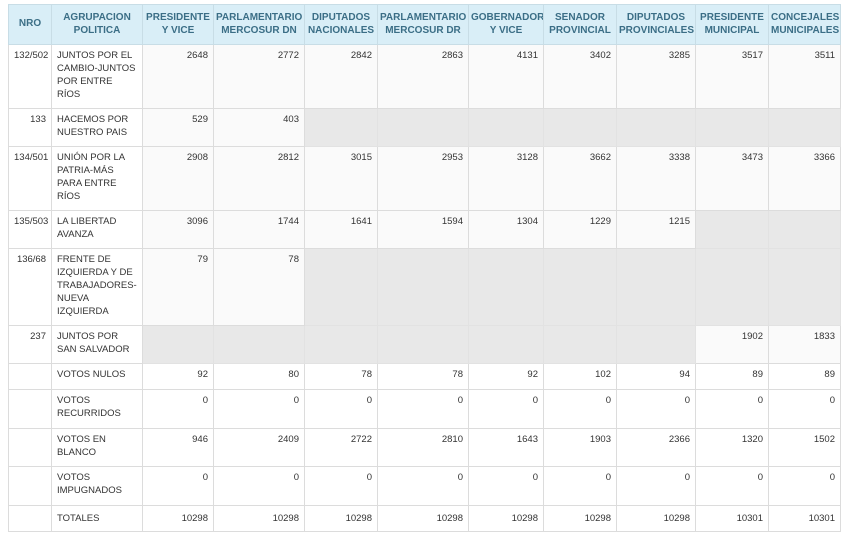 This screenshot has width=847, height=536. Describe the element at coordinates (341, 229) in the screenshot. I see `vote-count-cell: 1641` at that location.